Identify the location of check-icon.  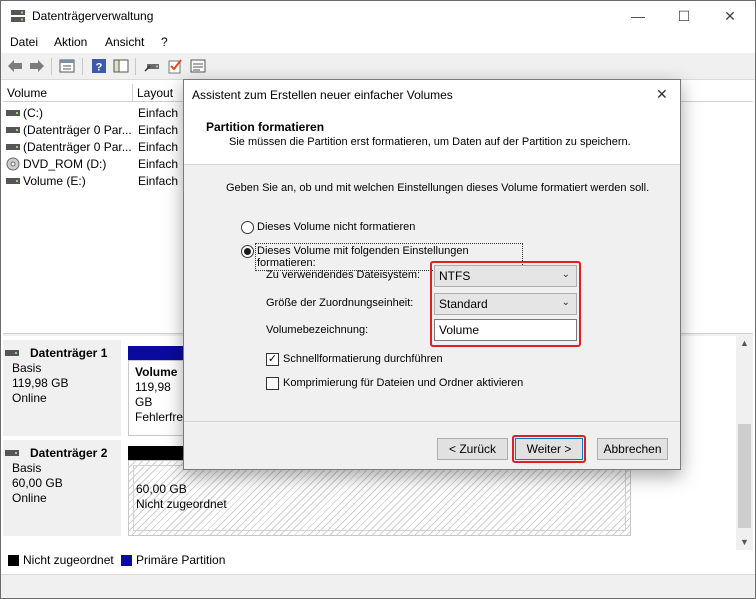
(175, 66).